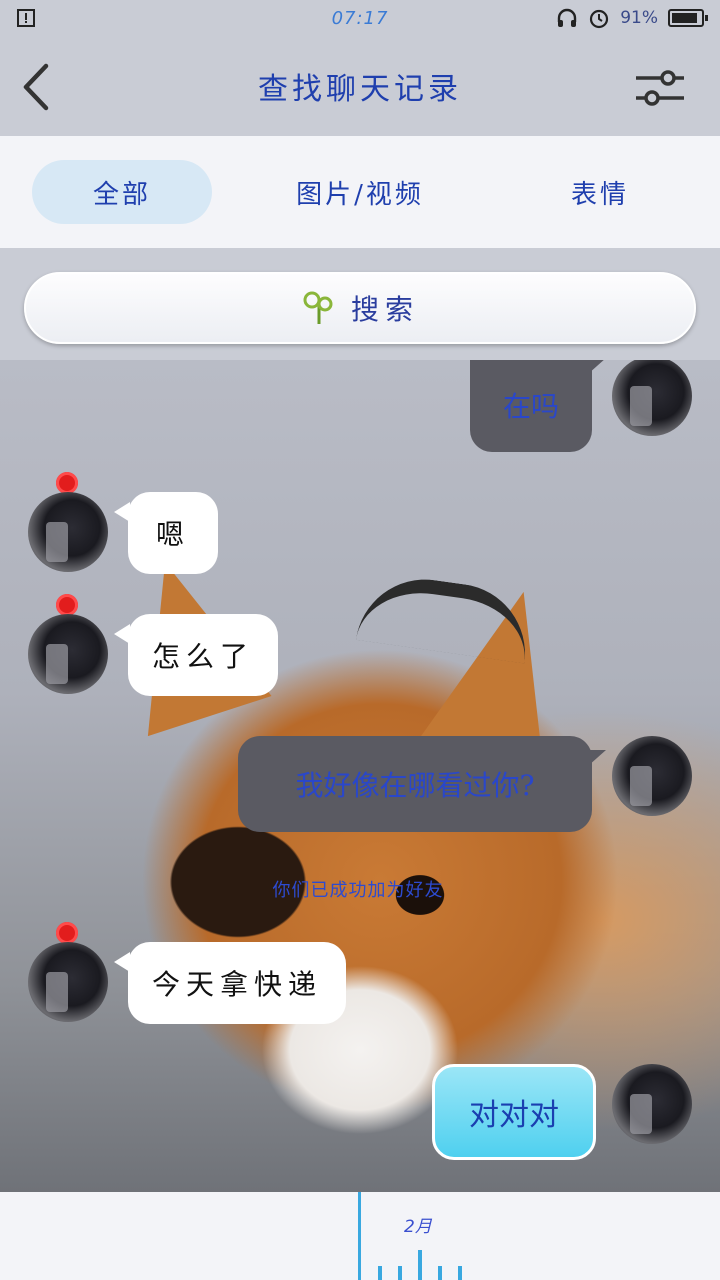 The width and height of the screenshot is (720, 1280). I want to click on message-bubble-out: 在吗, so click(538, 406).